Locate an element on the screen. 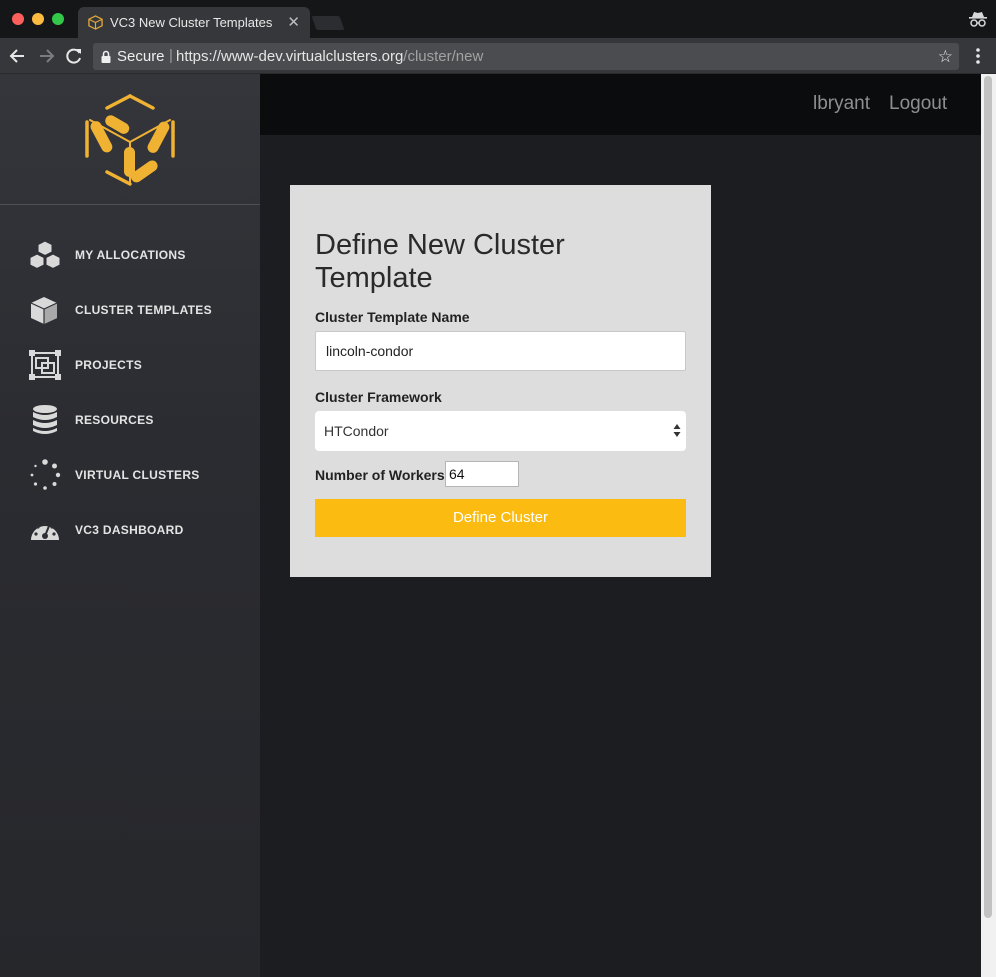 The image size is (996, 977). page-scrollbar is located at coordinates (988, 525).